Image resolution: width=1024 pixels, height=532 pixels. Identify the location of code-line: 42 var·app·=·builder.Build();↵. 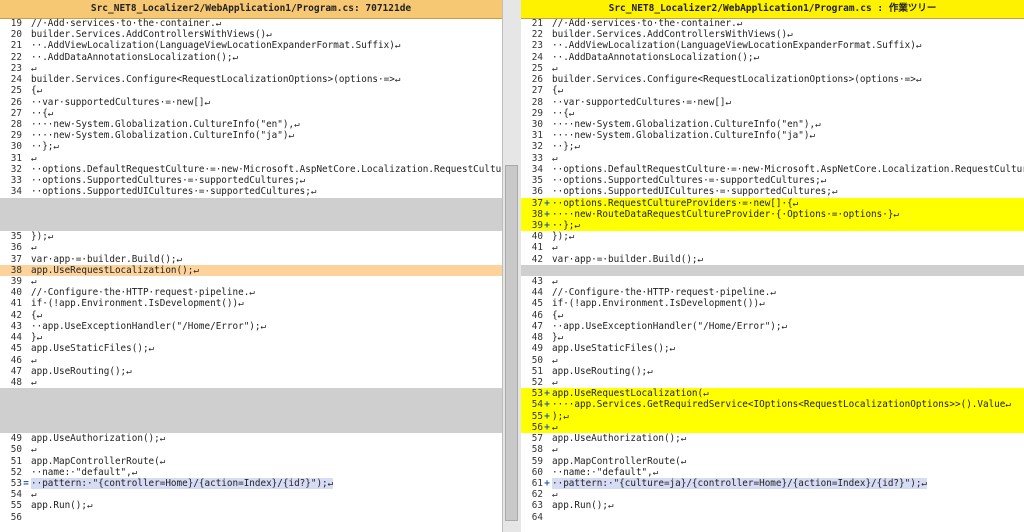
(772, 259).